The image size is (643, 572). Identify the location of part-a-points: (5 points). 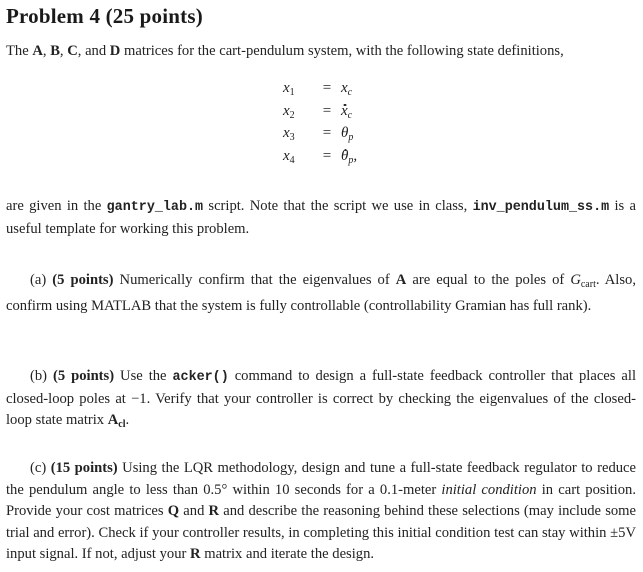
(83, 280).